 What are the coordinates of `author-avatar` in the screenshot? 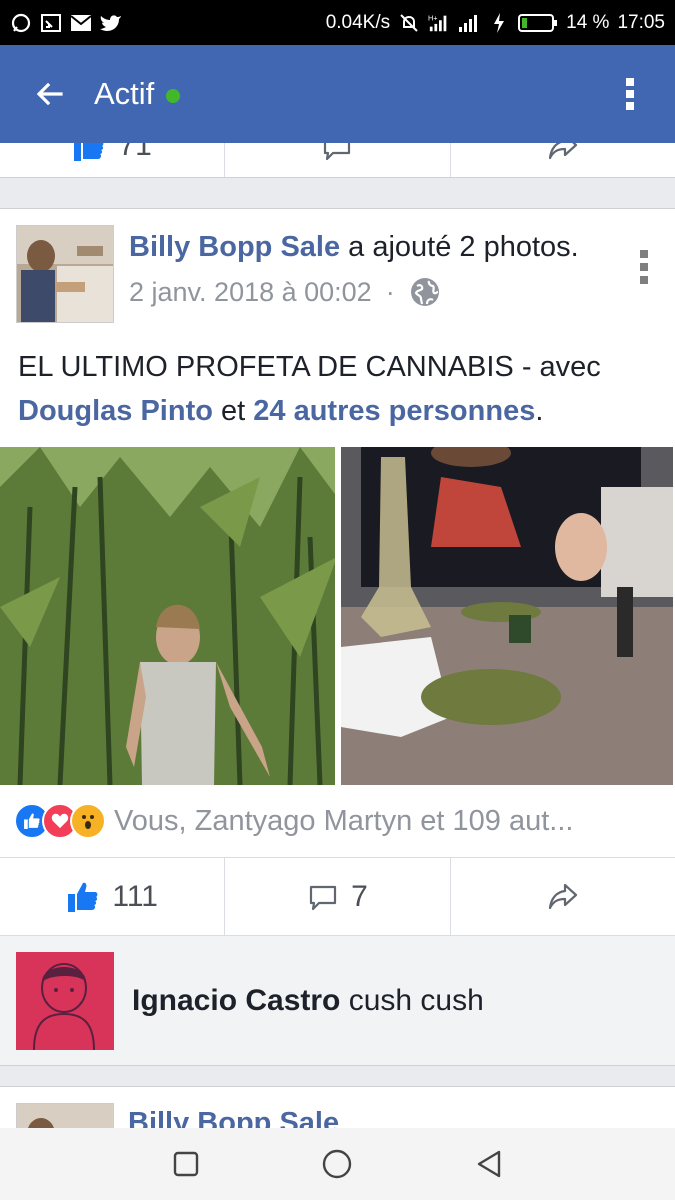 It's located at (65, 274).